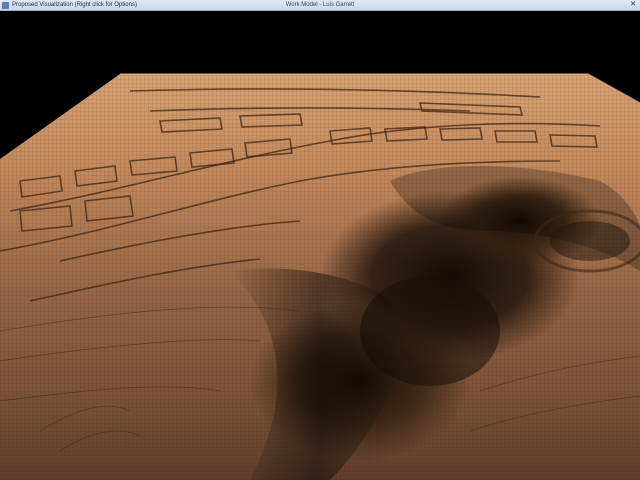  I want to click on close-button: ✕, so click(633, 5).